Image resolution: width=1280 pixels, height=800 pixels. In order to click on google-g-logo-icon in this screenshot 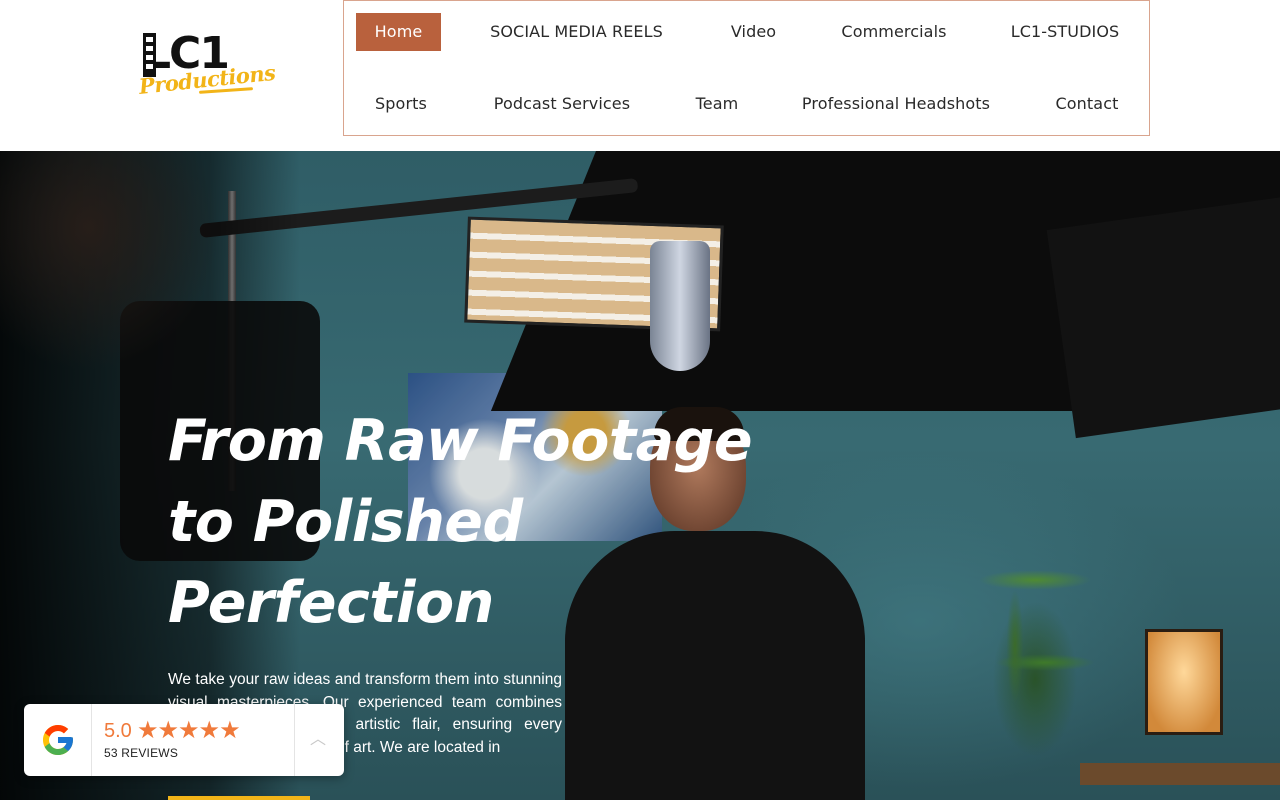, I will do `click(58, 740)`.